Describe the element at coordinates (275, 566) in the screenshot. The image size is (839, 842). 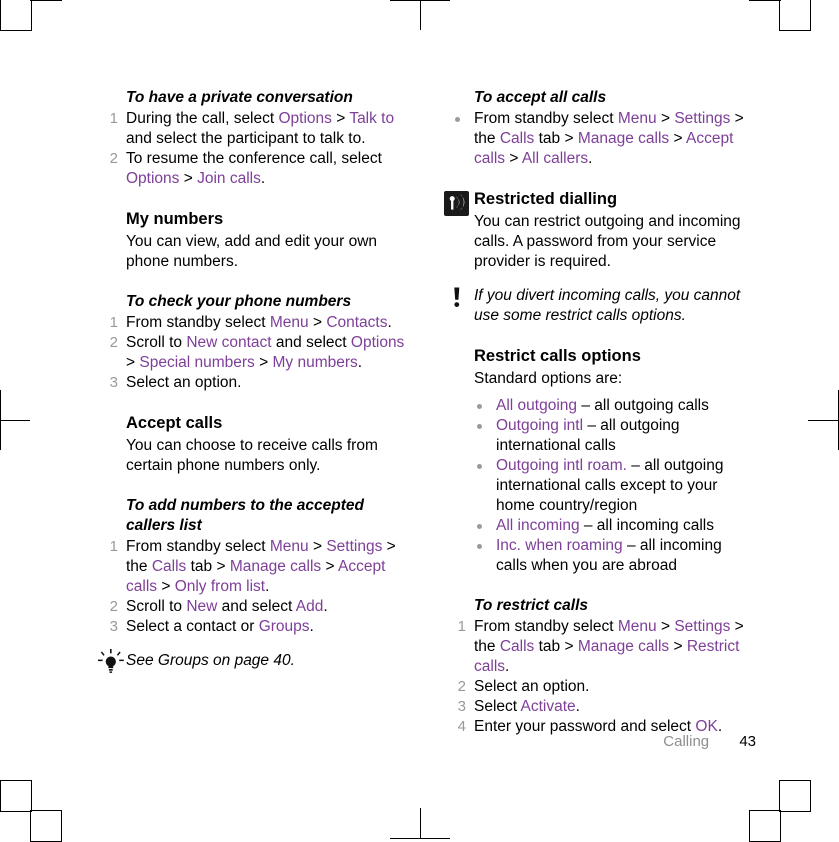
I see `ui-path-token: Manage calls` at that location.